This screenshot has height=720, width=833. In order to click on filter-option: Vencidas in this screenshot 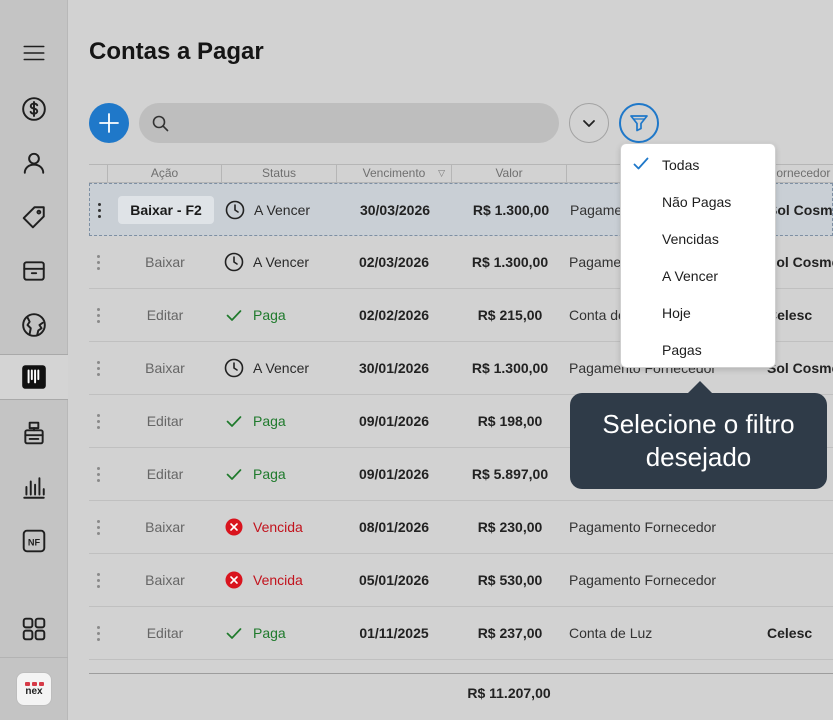, I will do `click(699, 238)`.